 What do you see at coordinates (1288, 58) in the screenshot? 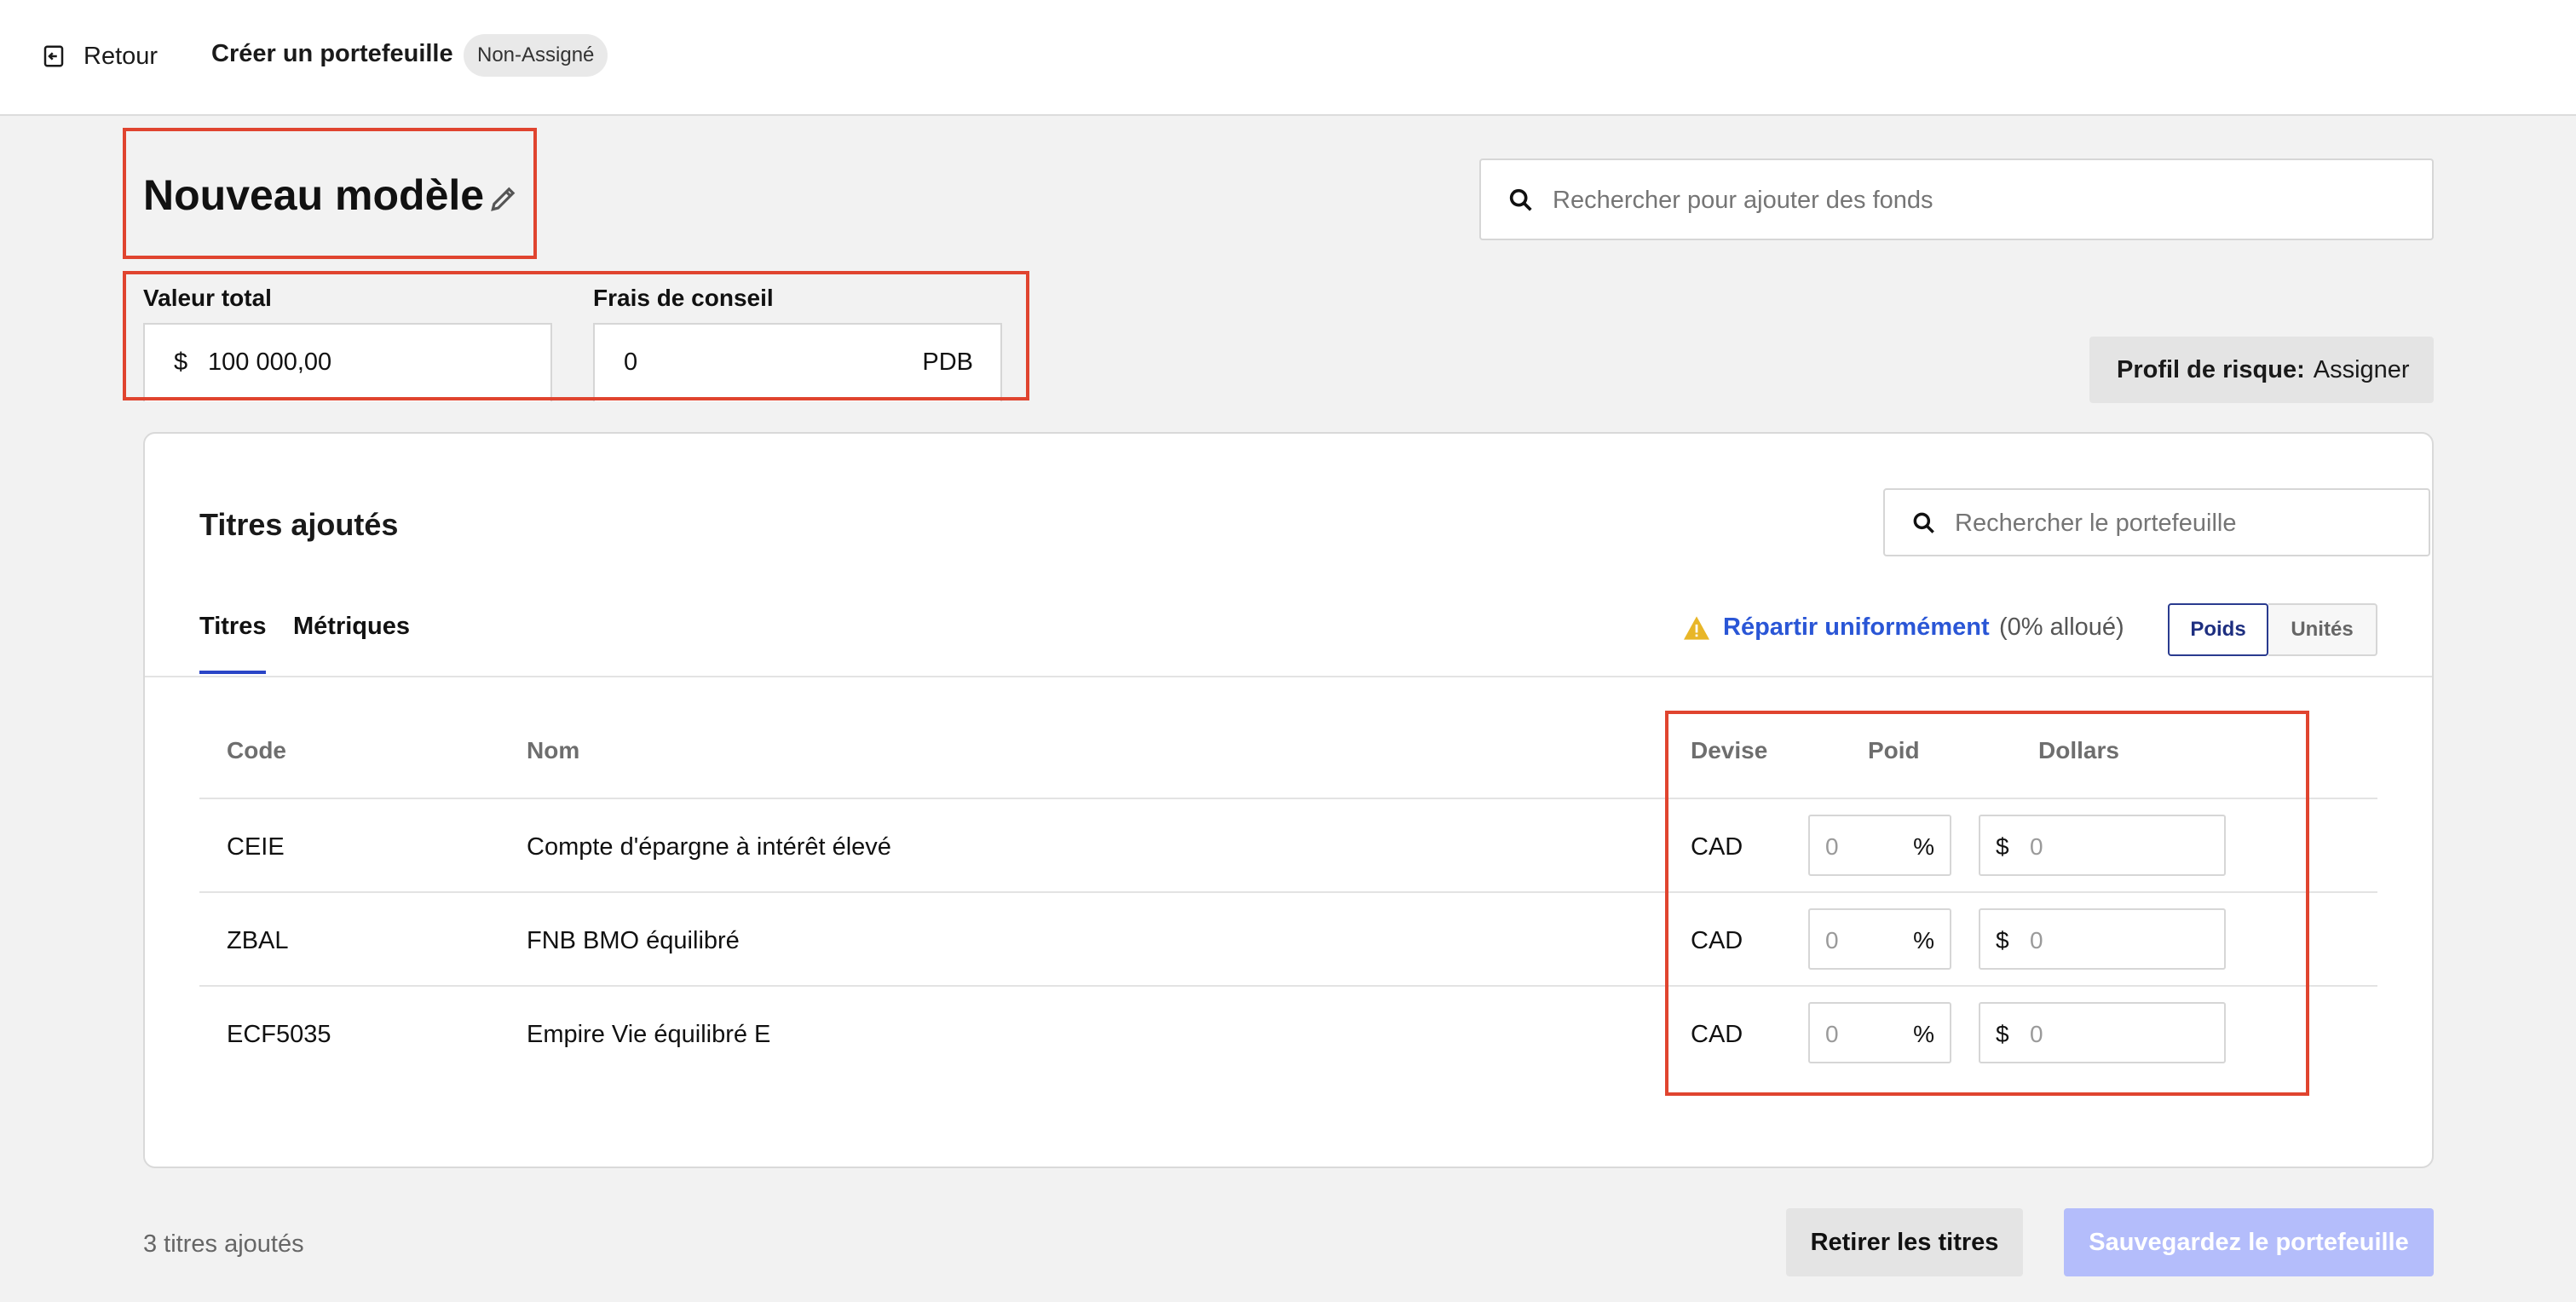
I see `top-bar: Retour Créer un portefeuille Non-Assigné` at bounding box center [1288, 58].